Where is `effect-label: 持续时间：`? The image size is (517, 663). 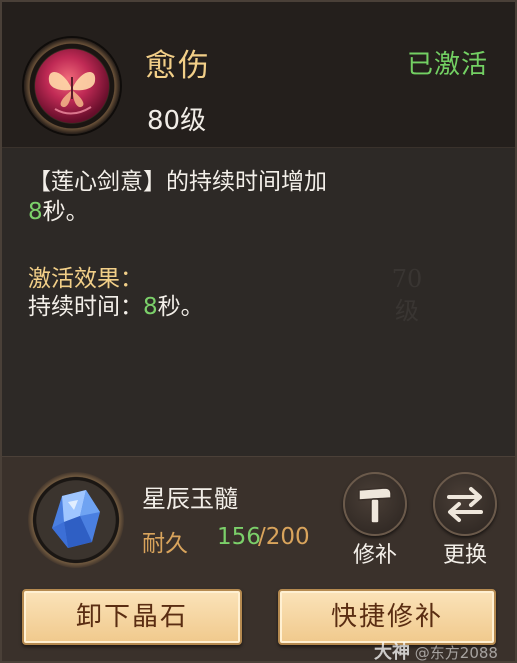
effect-label: 持续时间： is located at coordinates (85, 307).